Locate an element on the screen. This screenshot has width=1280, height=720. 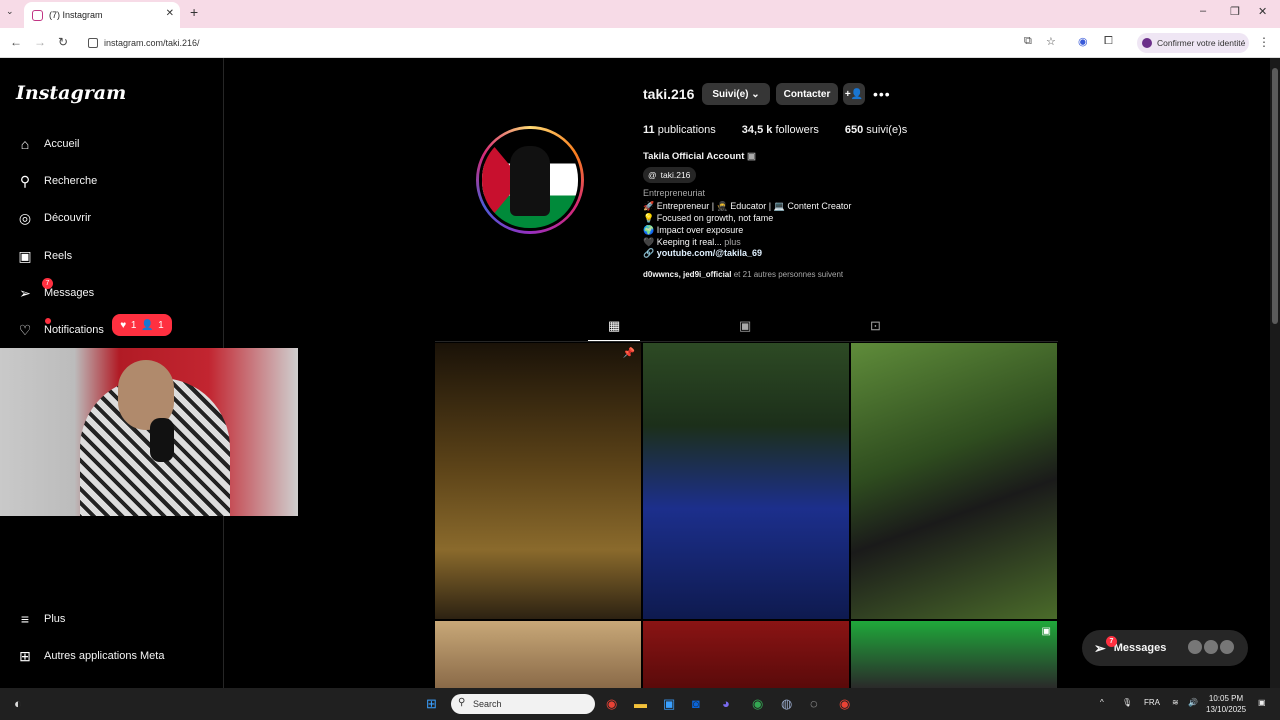
more-options-icon: ••• is located at coordinates (882, 94).